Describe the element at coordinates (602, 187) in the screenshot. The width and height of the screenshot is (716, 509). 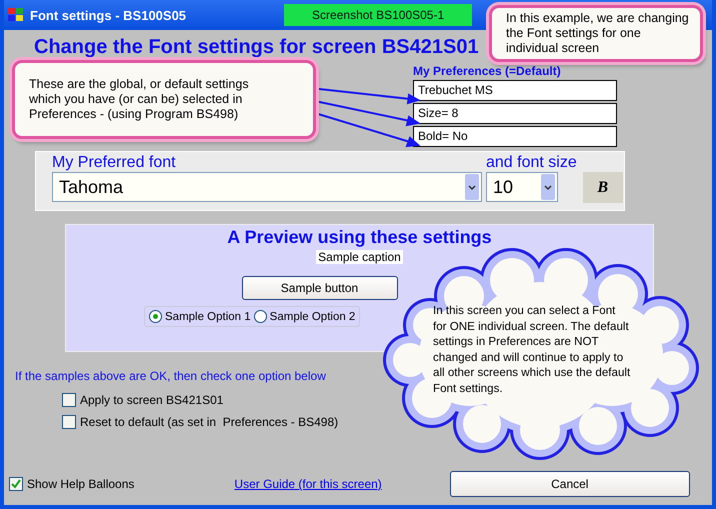
I see `bold-button: B` at that location.